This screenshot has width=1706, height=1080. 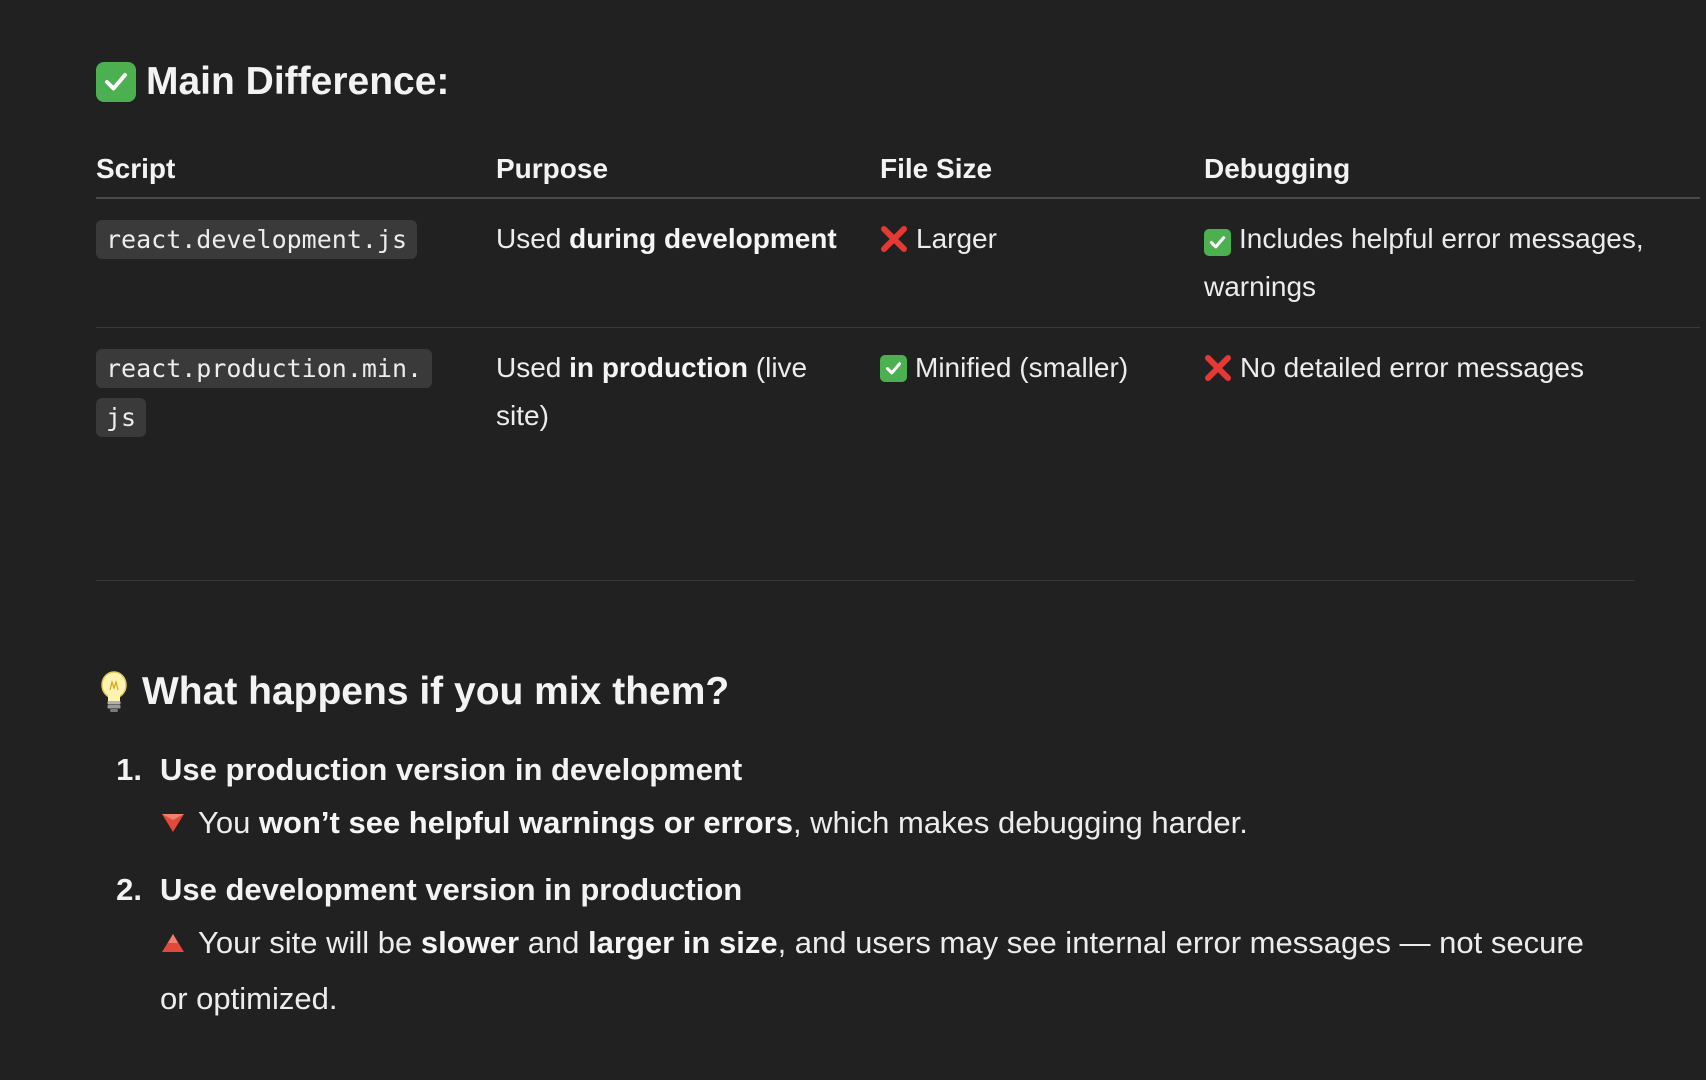 I want to click on list-item-heading: Use production version in development, so click(x=451, y=769).